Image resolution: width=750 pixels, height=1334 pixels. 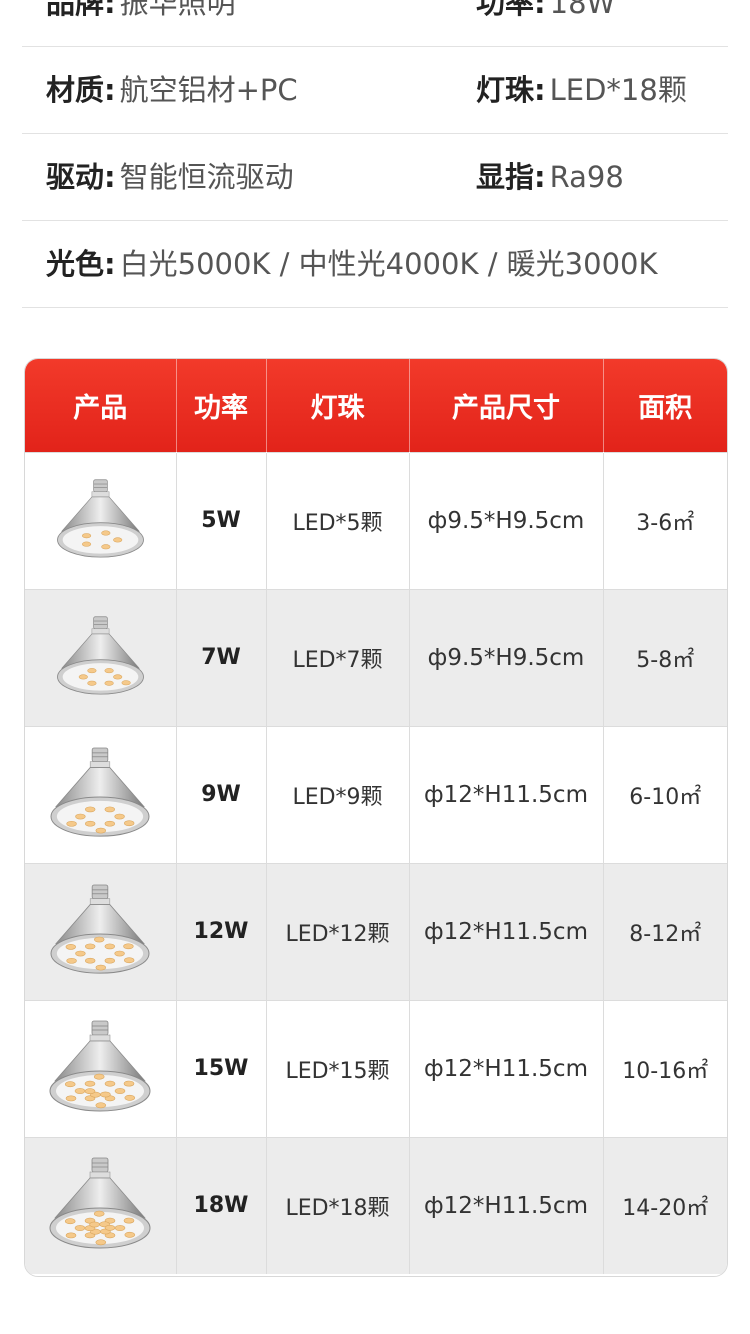 I want to click on cell-power: 15W, so click(x=221, y=1068).